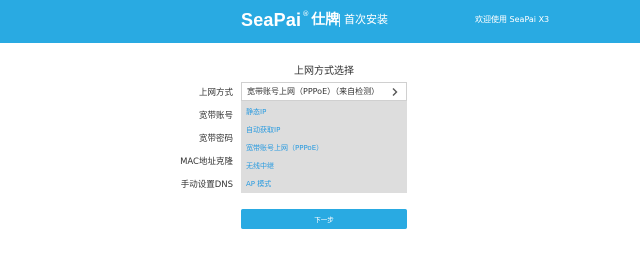  What do you see at coordinates (206, 185) in the screenshot?
I see `label-manual-dns: 手动设置DNS` at bounding box center [206, 185].